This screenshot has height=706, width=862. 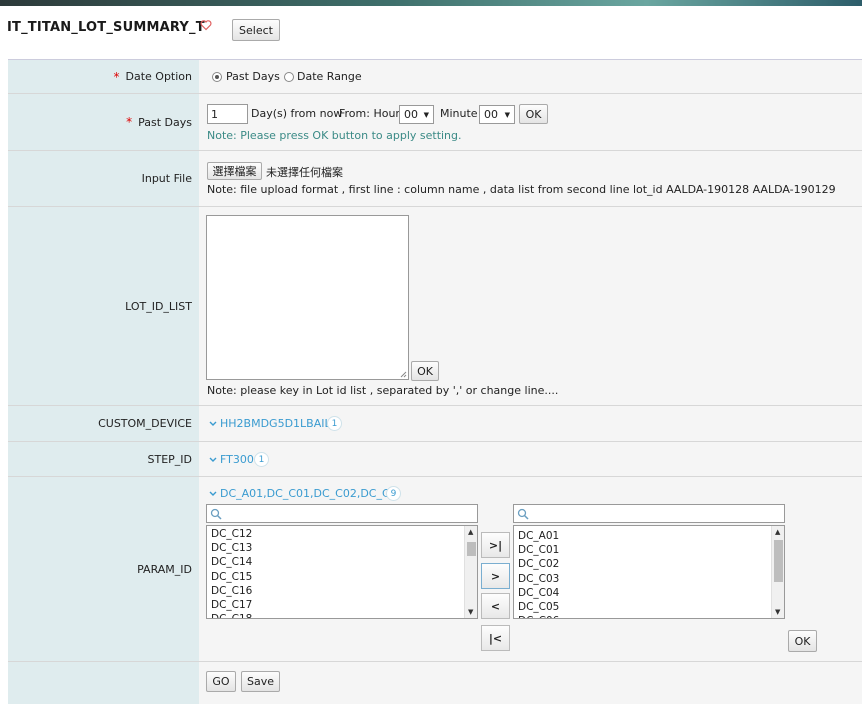 What do you see at coordinates (425, 371) in the screenshot?
I see `lot-id-ok-button: OK` at bounding box center [425, 371].